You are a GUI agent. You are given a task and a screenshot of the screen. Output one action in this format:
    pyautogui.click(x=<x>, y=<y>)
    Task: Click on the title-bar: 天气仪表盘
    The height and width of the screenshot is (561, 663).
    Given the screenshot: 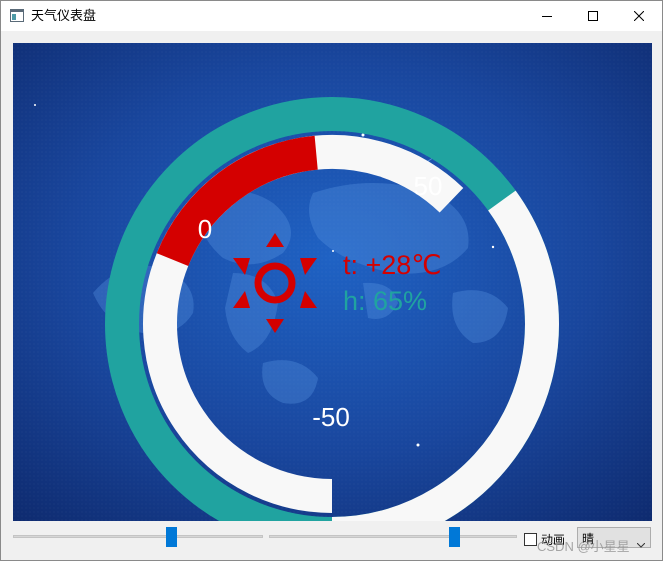 What is the action you would take?
    pyautogui.click(x=331, y=16)
    